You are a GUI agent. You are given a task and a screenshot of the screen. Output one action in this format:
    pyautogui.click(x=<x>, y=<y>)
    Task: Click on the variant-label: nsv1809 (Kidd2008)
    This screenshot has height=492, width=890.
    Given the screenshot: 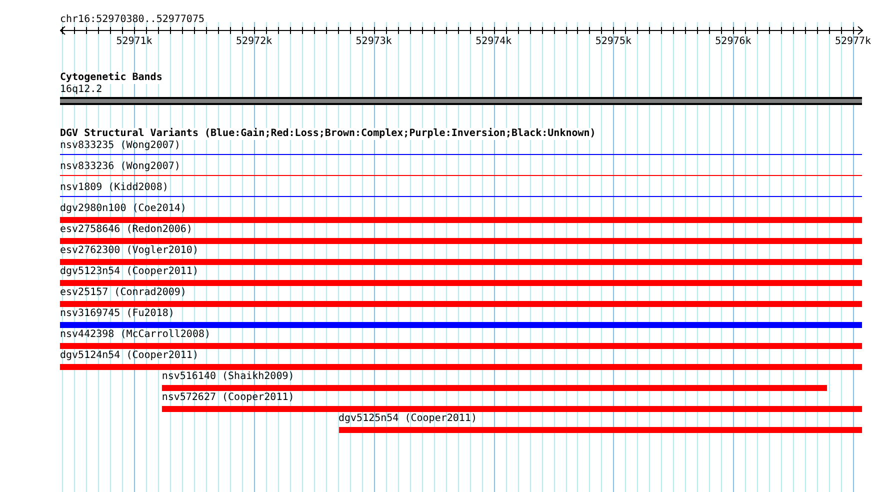 What is the action you would take?
    pyautogui.click(x=114, y=188)
    